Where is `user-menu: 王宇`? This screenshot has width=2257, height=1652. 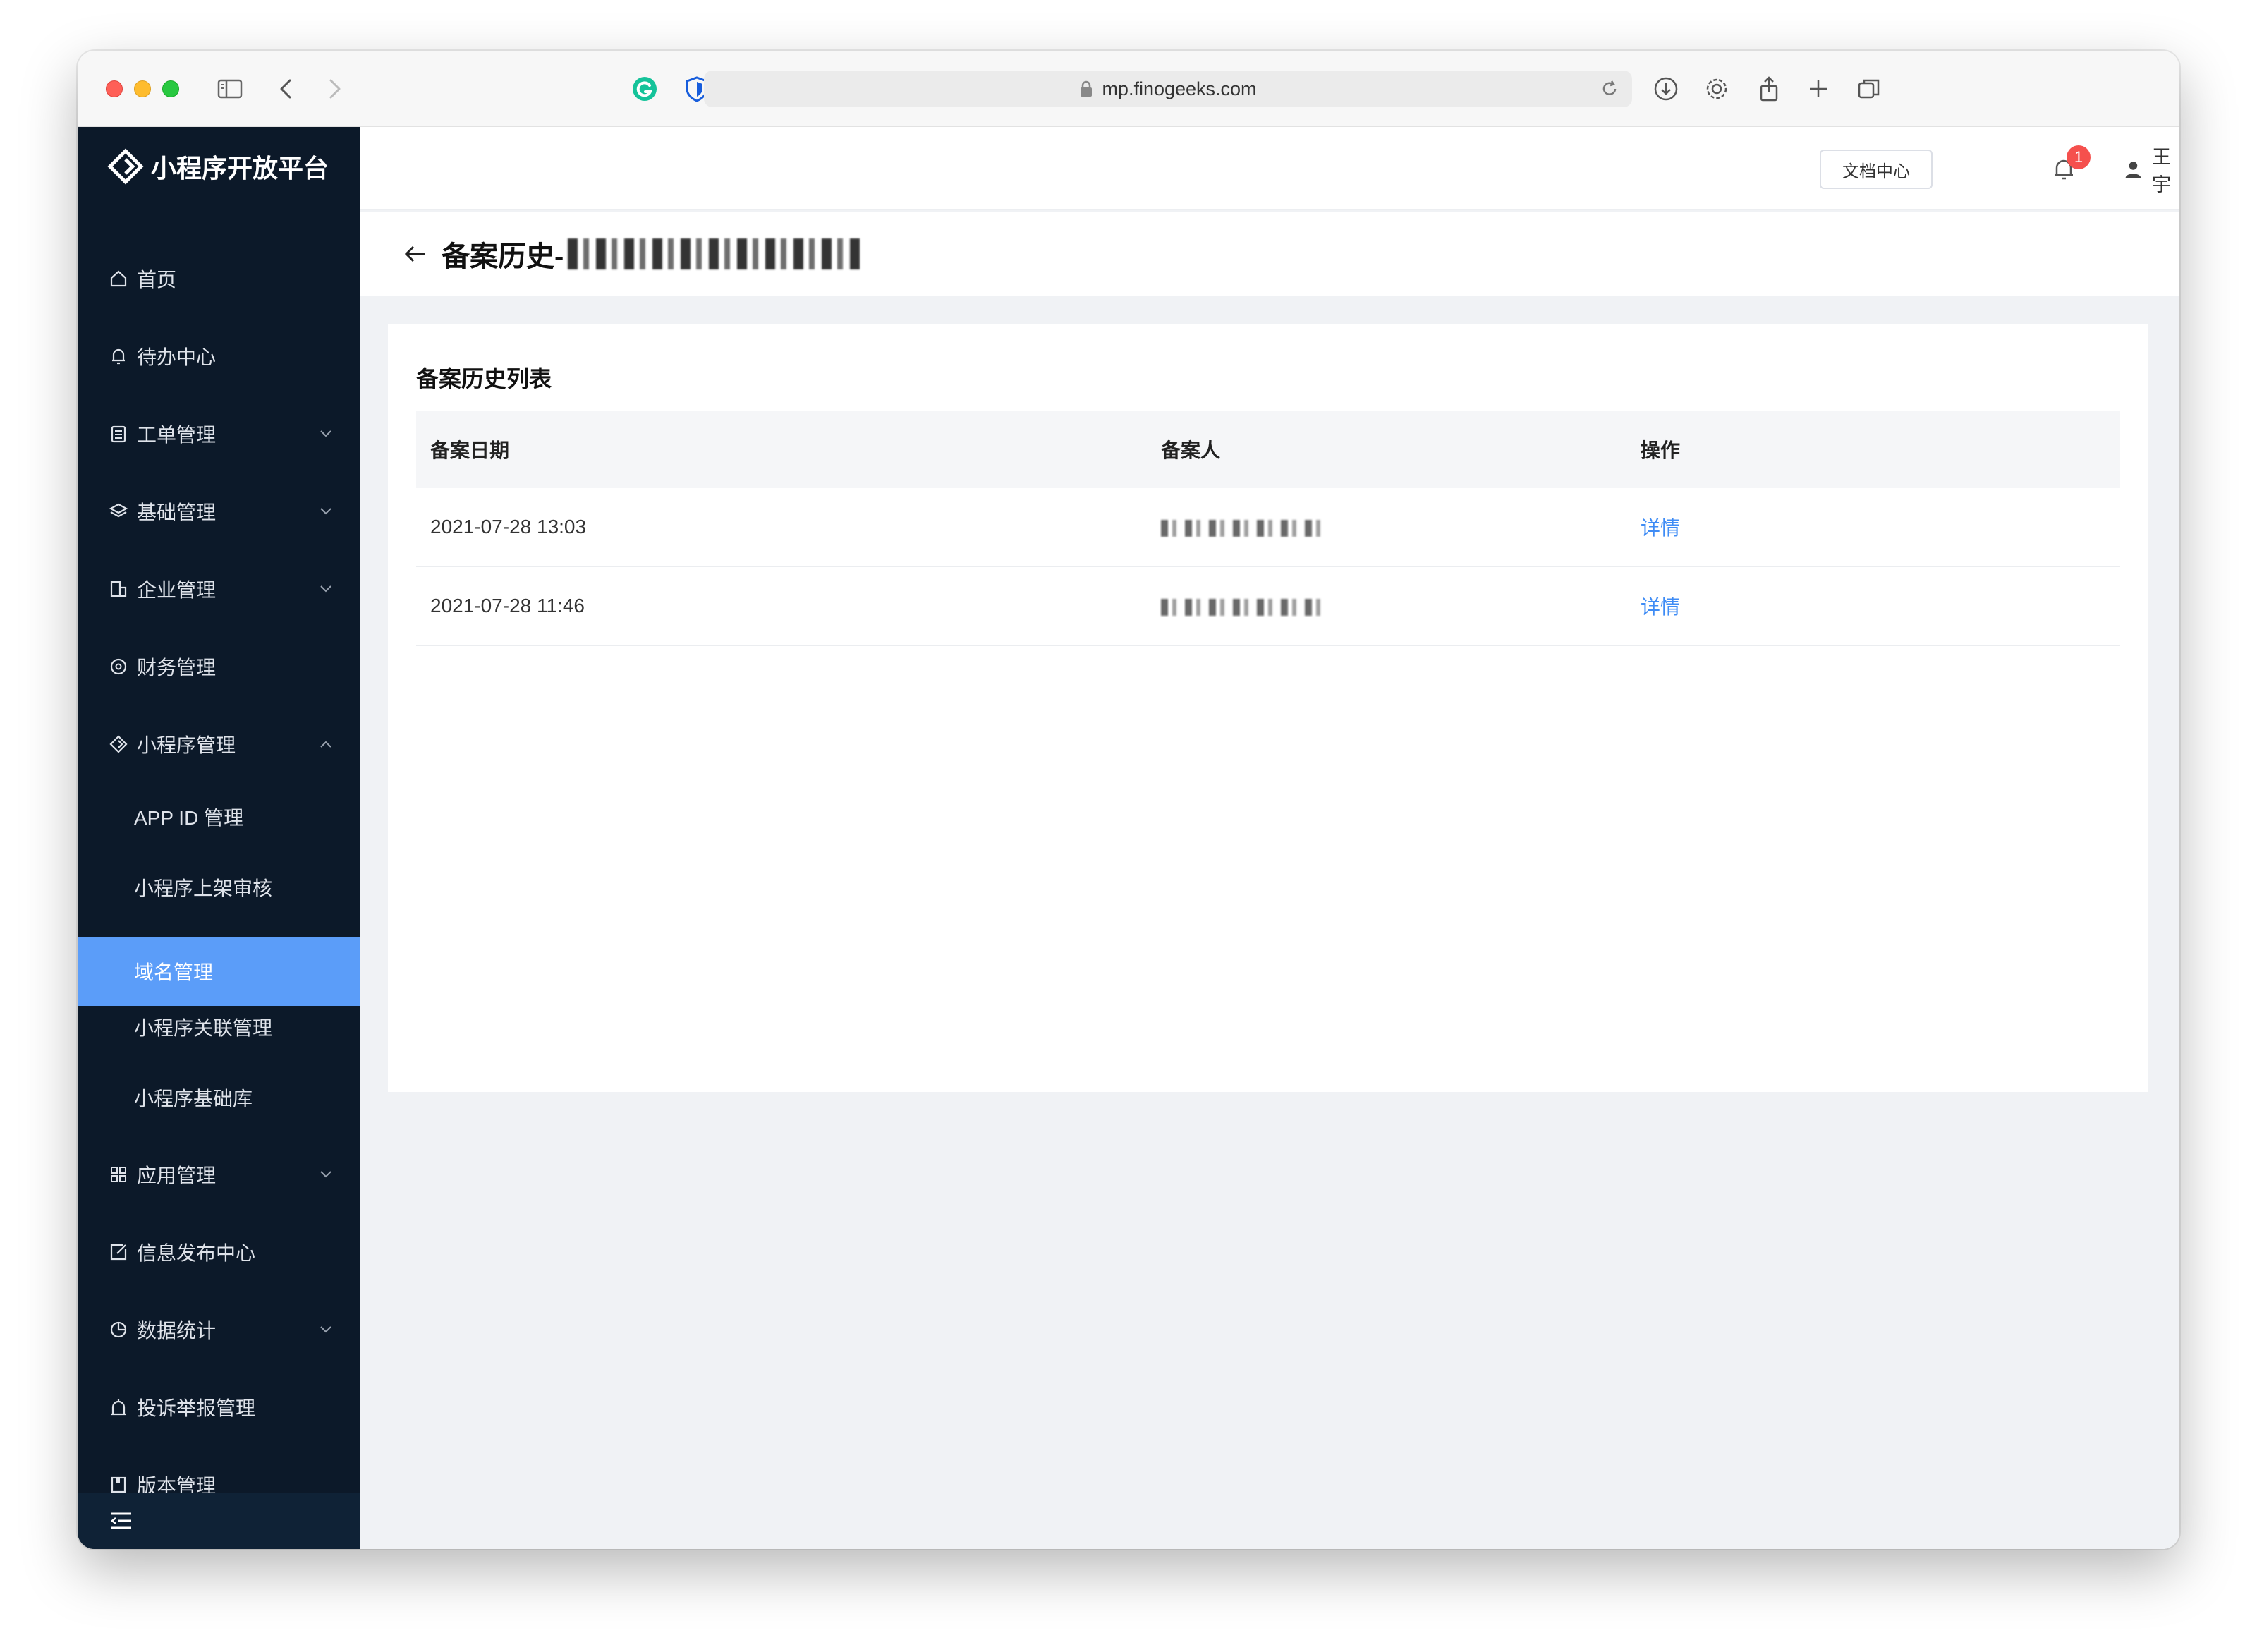
user-menu: 王宇 is located at coordinates (2151, 171).